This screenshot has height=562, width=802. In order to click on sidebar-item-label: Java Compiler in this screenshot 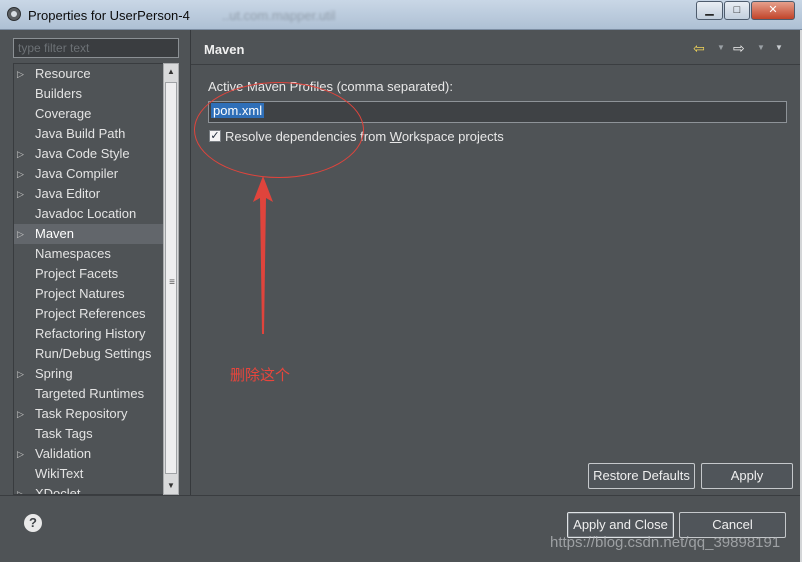, I will do `click(77, 173)`.